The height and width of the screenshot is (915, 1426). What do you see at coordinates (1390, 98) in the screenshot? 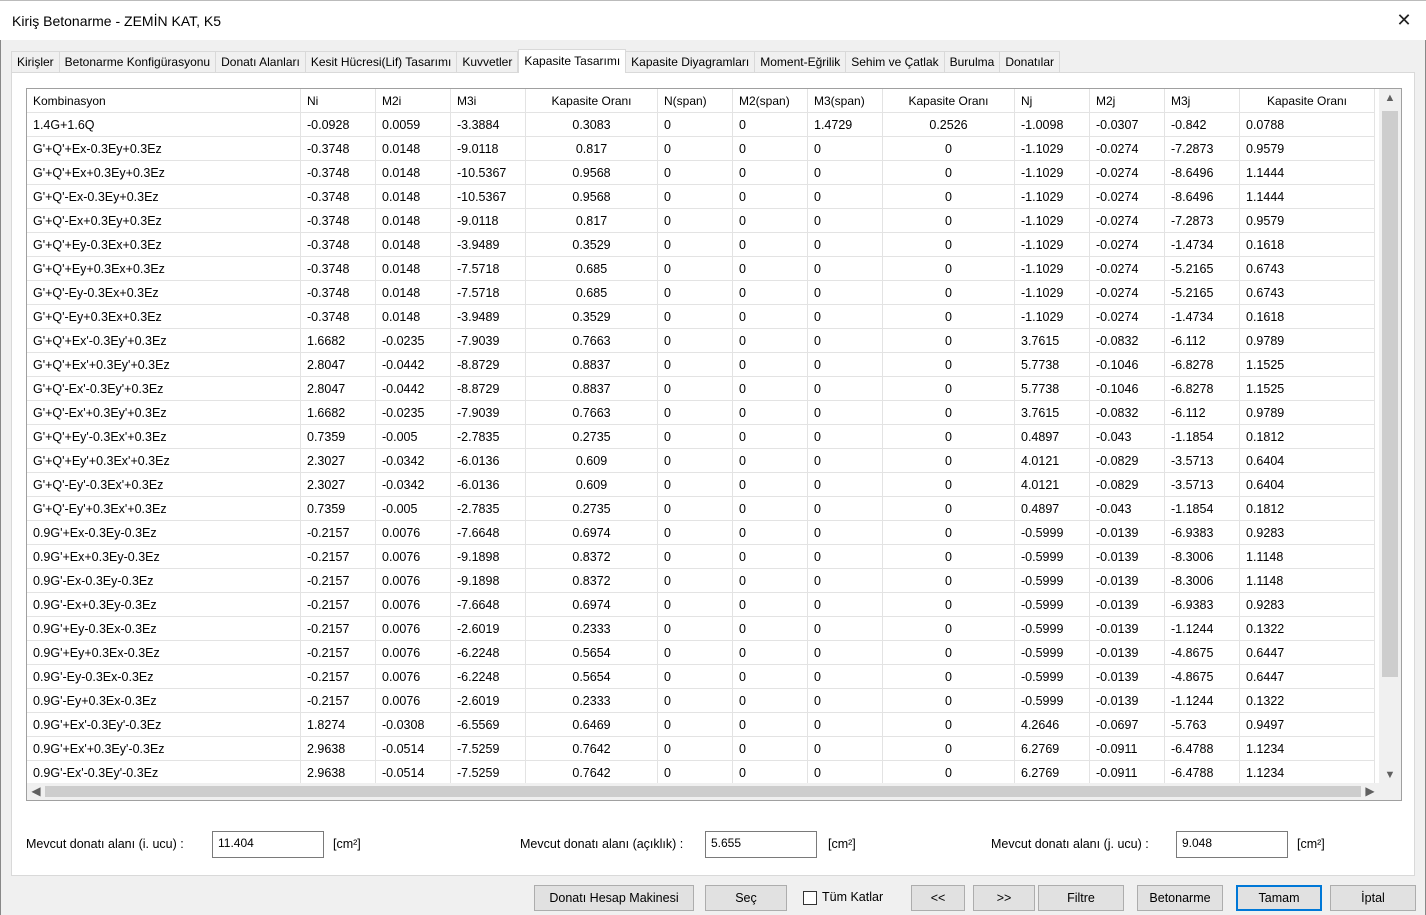
I see `scroll-up-icon: ▲` at bounding box center [1390, 98].